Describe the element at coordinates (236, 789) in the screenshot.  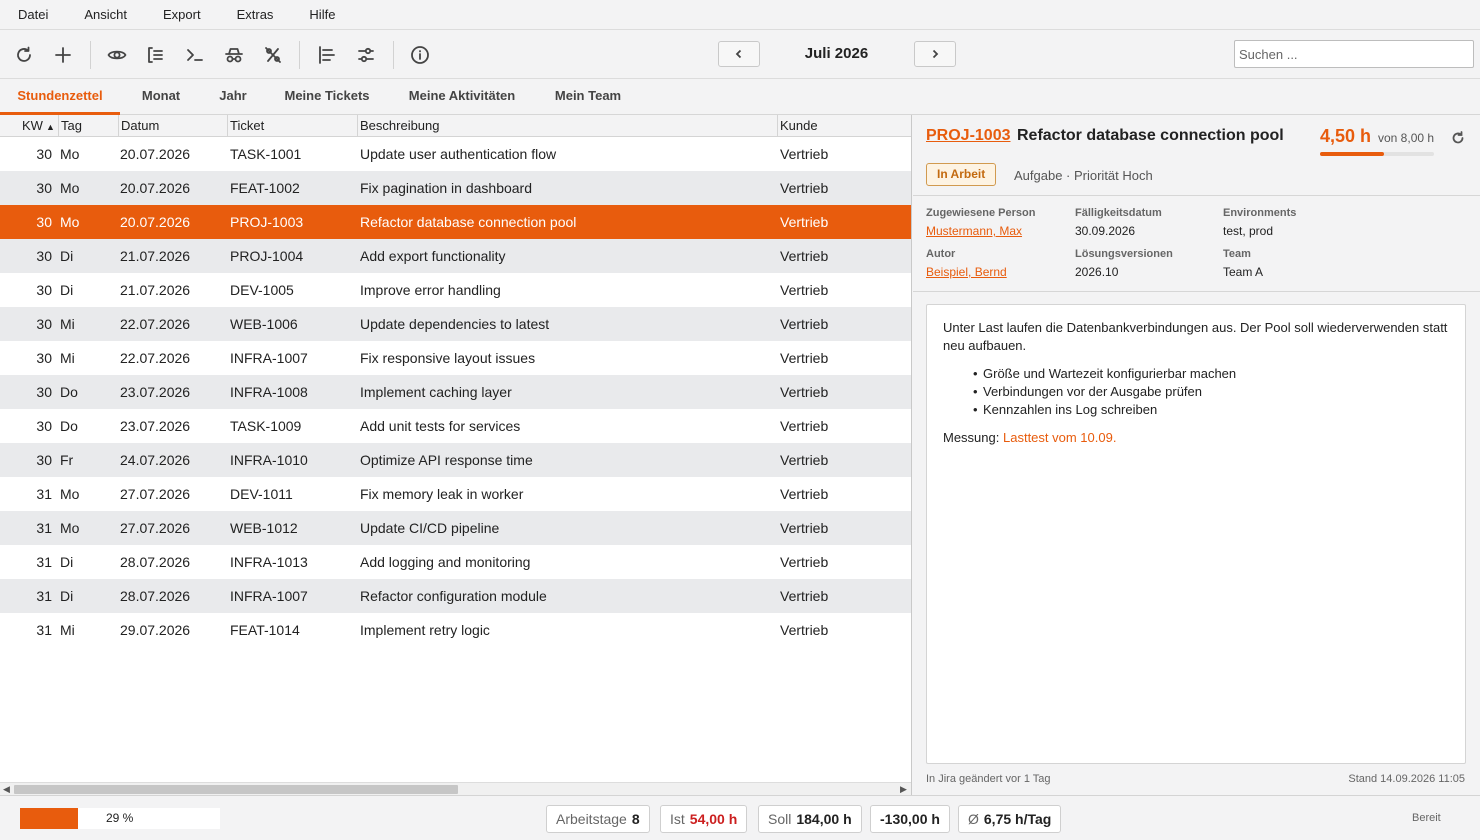
I see `scrollbar-thumb` at that location.